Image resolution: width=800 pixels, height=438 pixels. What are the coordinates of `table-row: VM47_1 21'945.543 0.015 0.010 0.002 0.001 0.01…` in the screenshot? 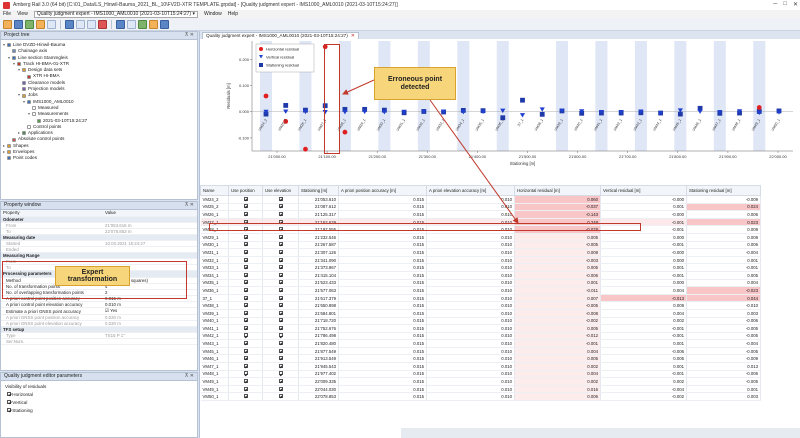 It's located at (480, 366).